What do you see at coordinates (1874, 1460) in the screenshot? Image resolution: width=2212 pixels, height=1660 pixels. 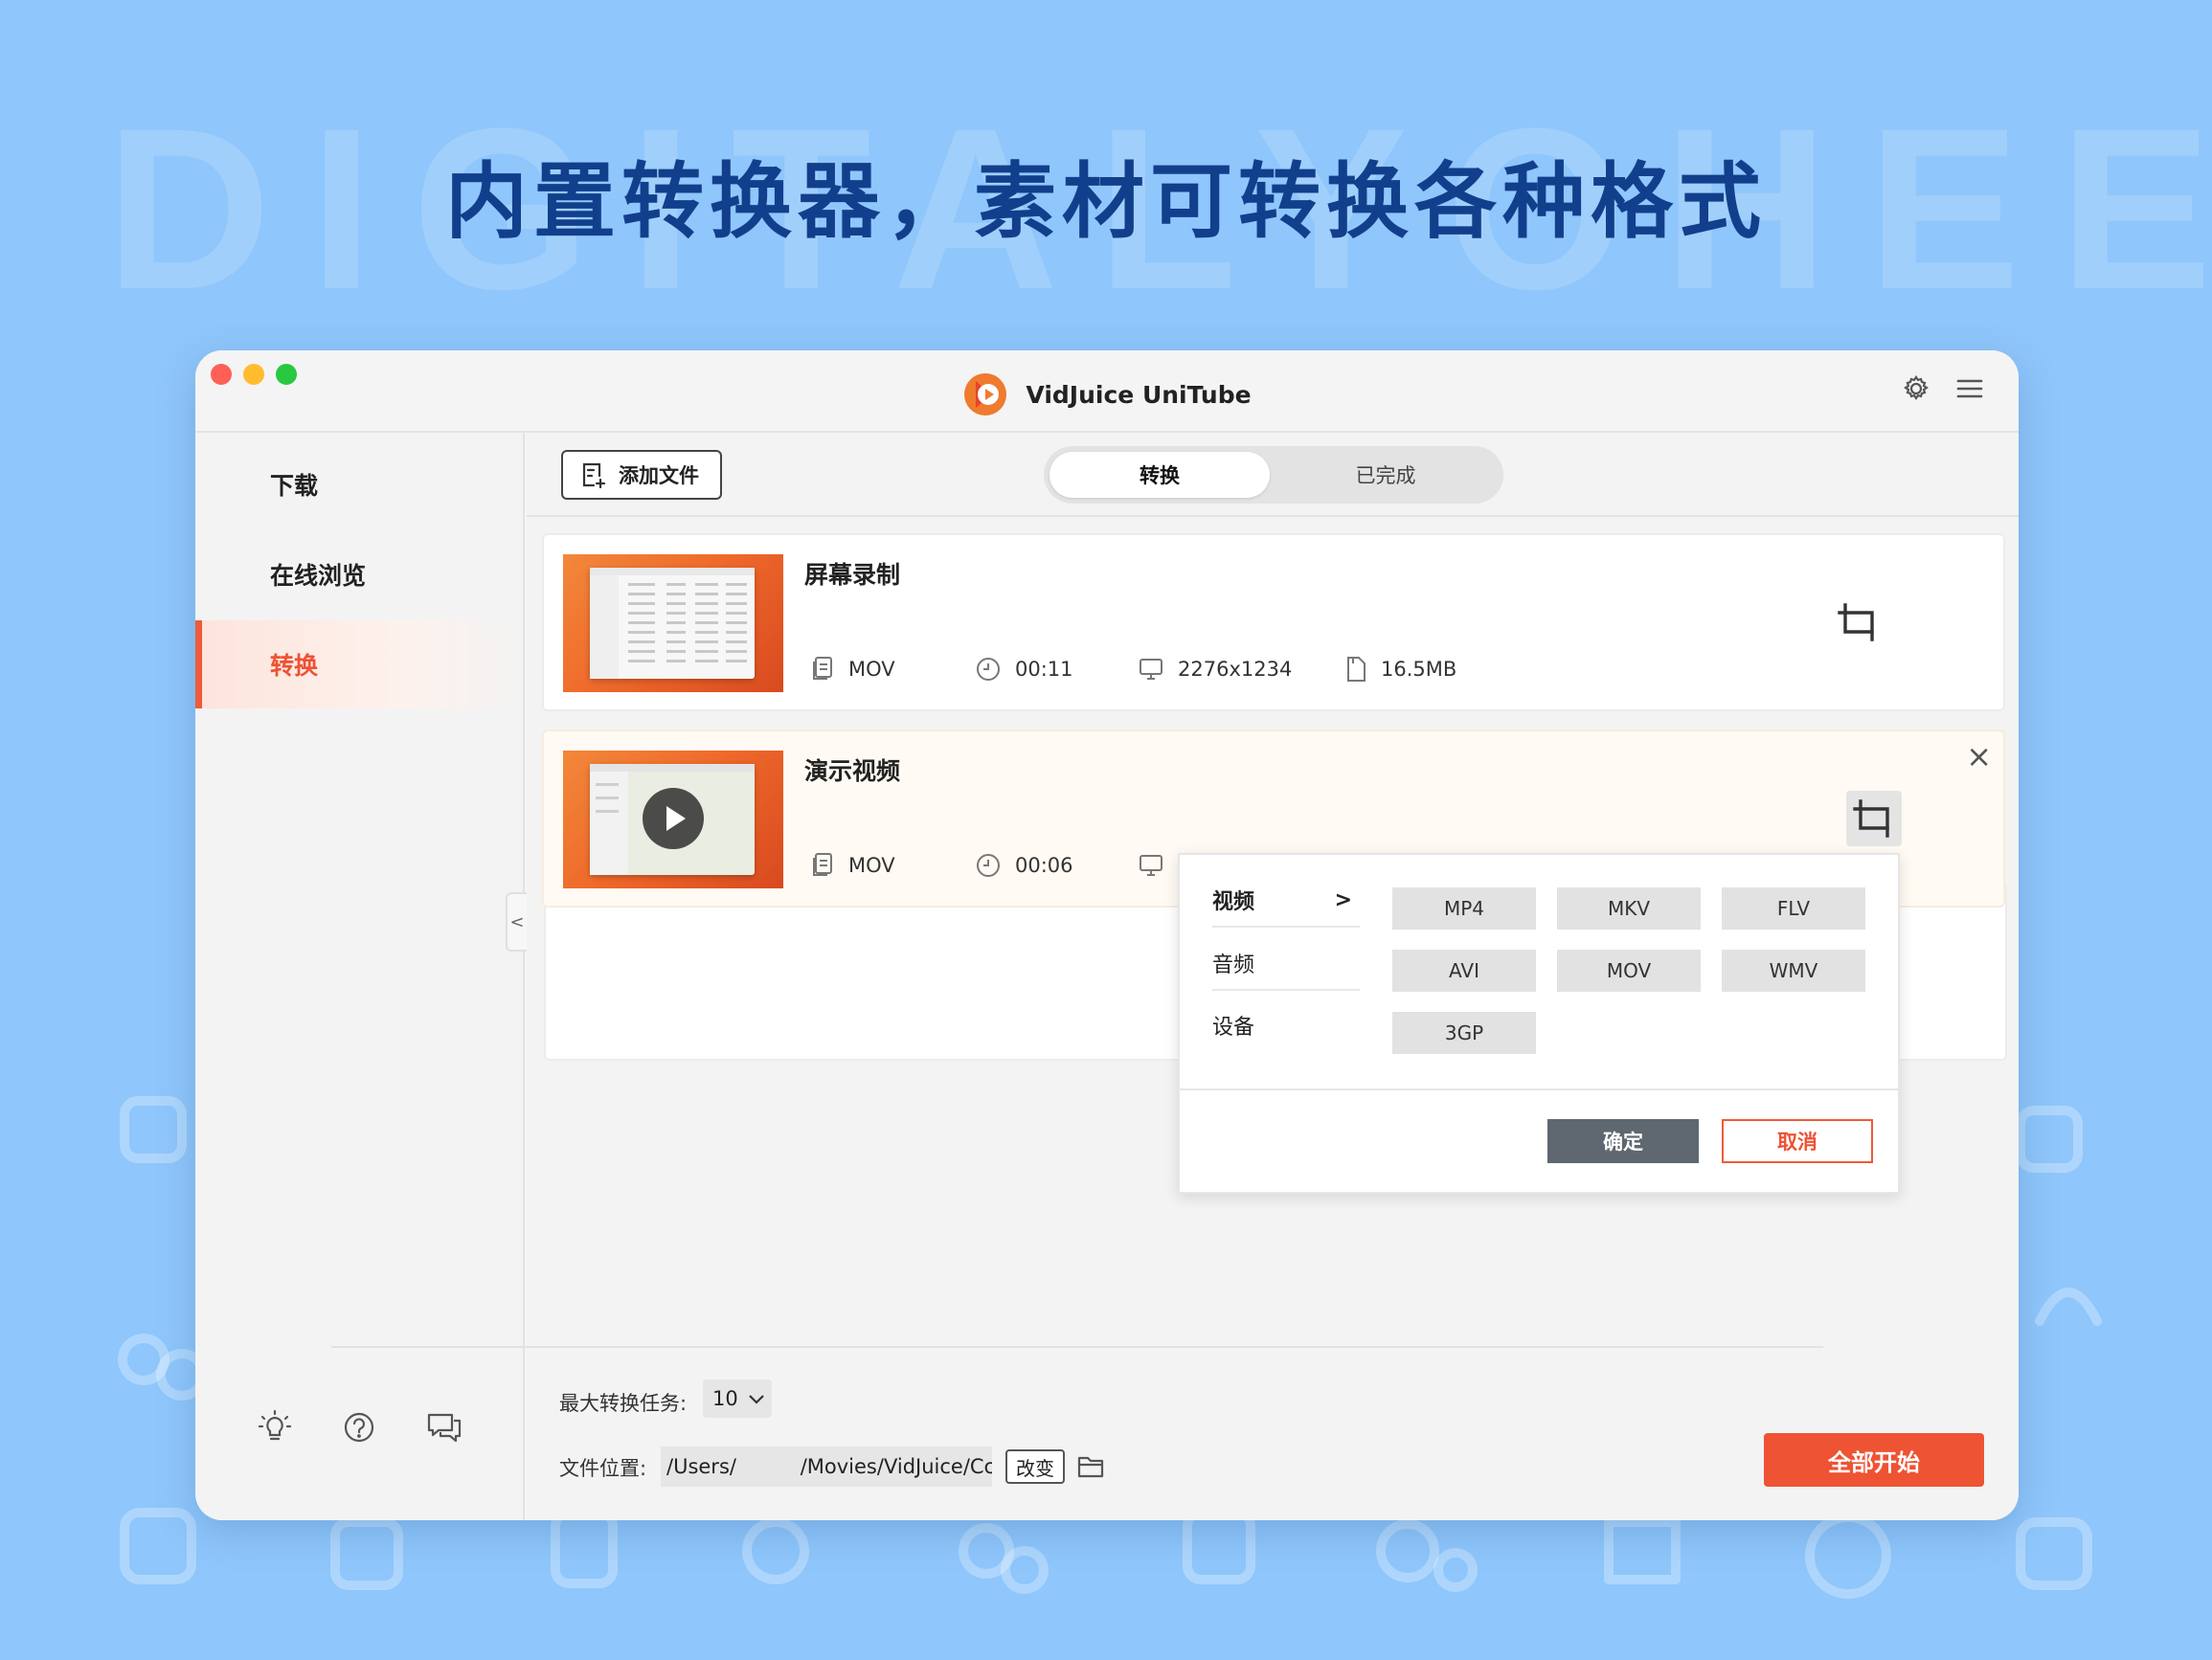 I see `start-all-button: 全部开始` at bounding box center [1874, 1460].